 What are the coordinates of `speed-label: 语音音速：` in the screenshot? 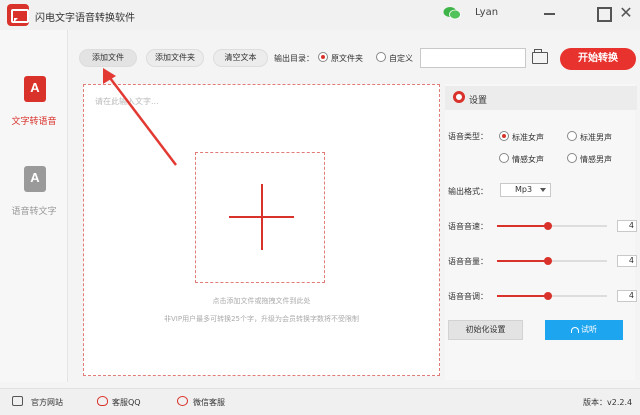 It's located at (468, 226).